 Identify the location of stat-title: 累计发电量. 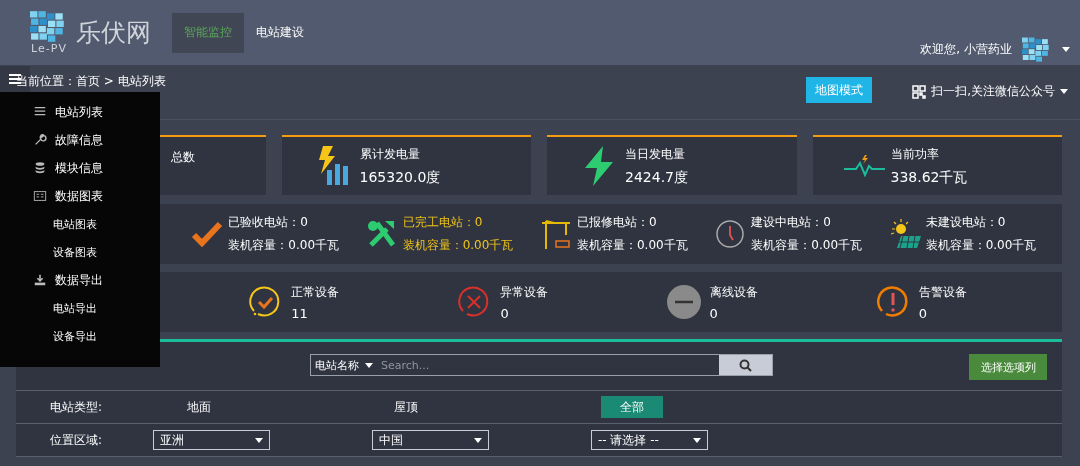
(390, 154).